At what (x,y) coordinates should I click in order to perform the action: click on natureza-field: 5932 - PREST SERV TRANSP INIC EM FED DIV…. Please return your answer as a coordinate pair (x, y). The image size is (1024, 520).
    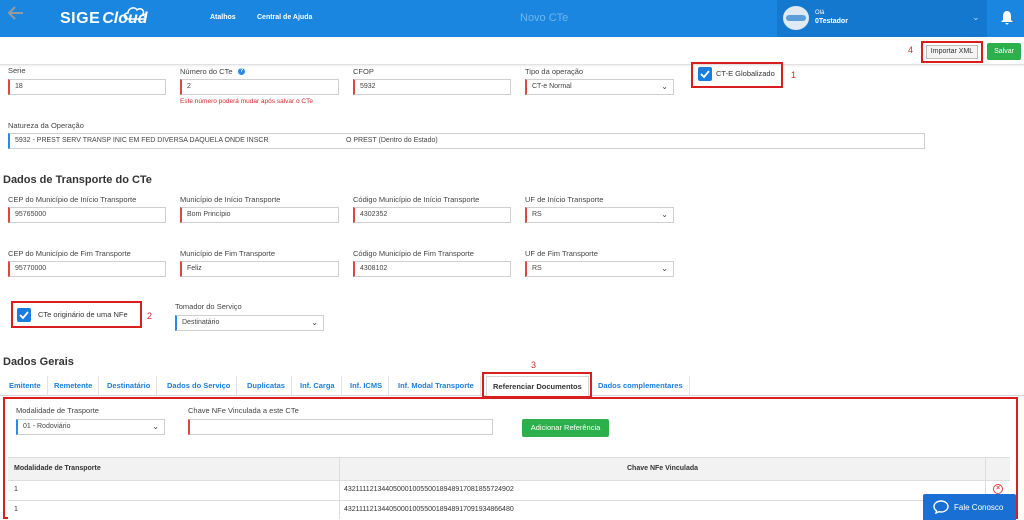
    Looking at the image, I should click on (466, 141).